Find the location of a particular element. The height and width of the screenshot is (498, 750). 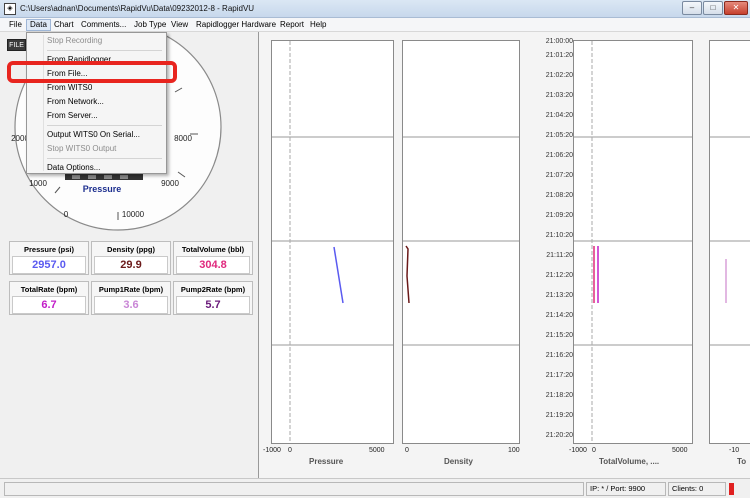

readout-density: Density (ppg) 29.9 is located at coordinates (131, 258).